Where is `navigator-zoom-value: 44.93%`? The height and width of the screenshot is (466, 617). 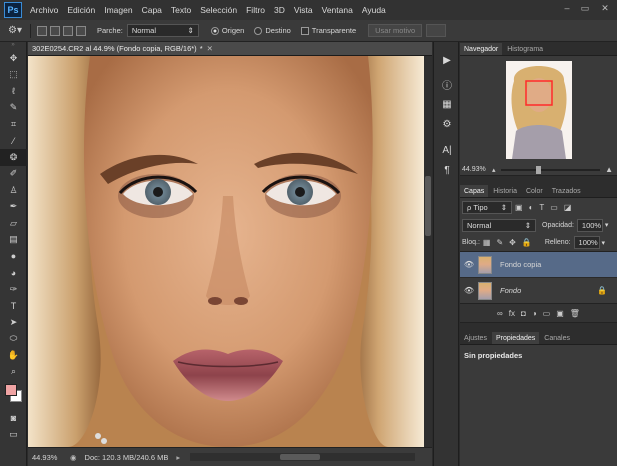
navigator-zoom-value: 44.93% is located at coordinates (475, 169).